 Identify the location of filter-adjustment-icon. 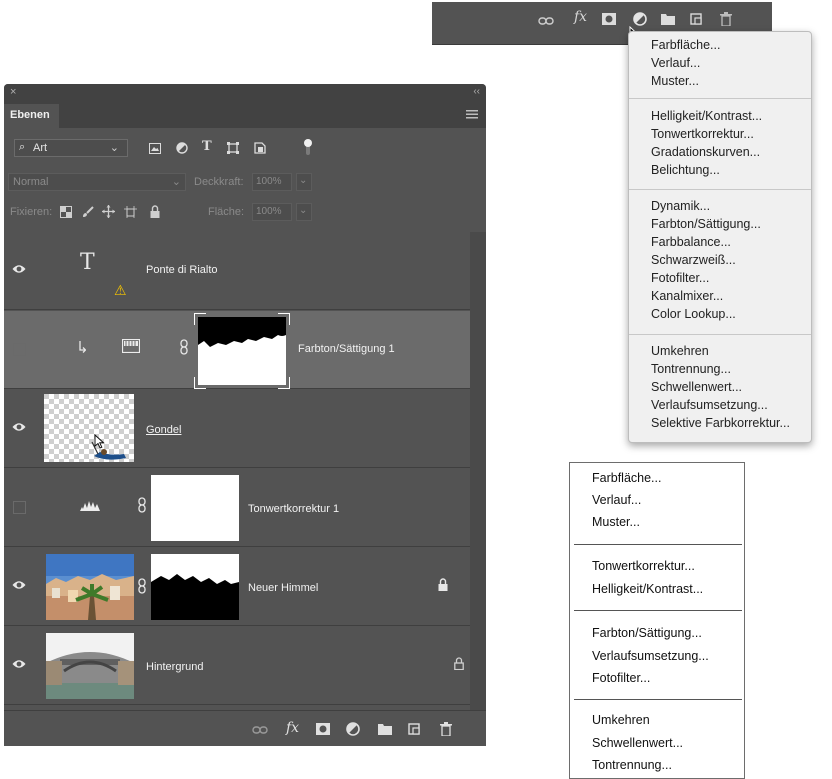
(182, 149).